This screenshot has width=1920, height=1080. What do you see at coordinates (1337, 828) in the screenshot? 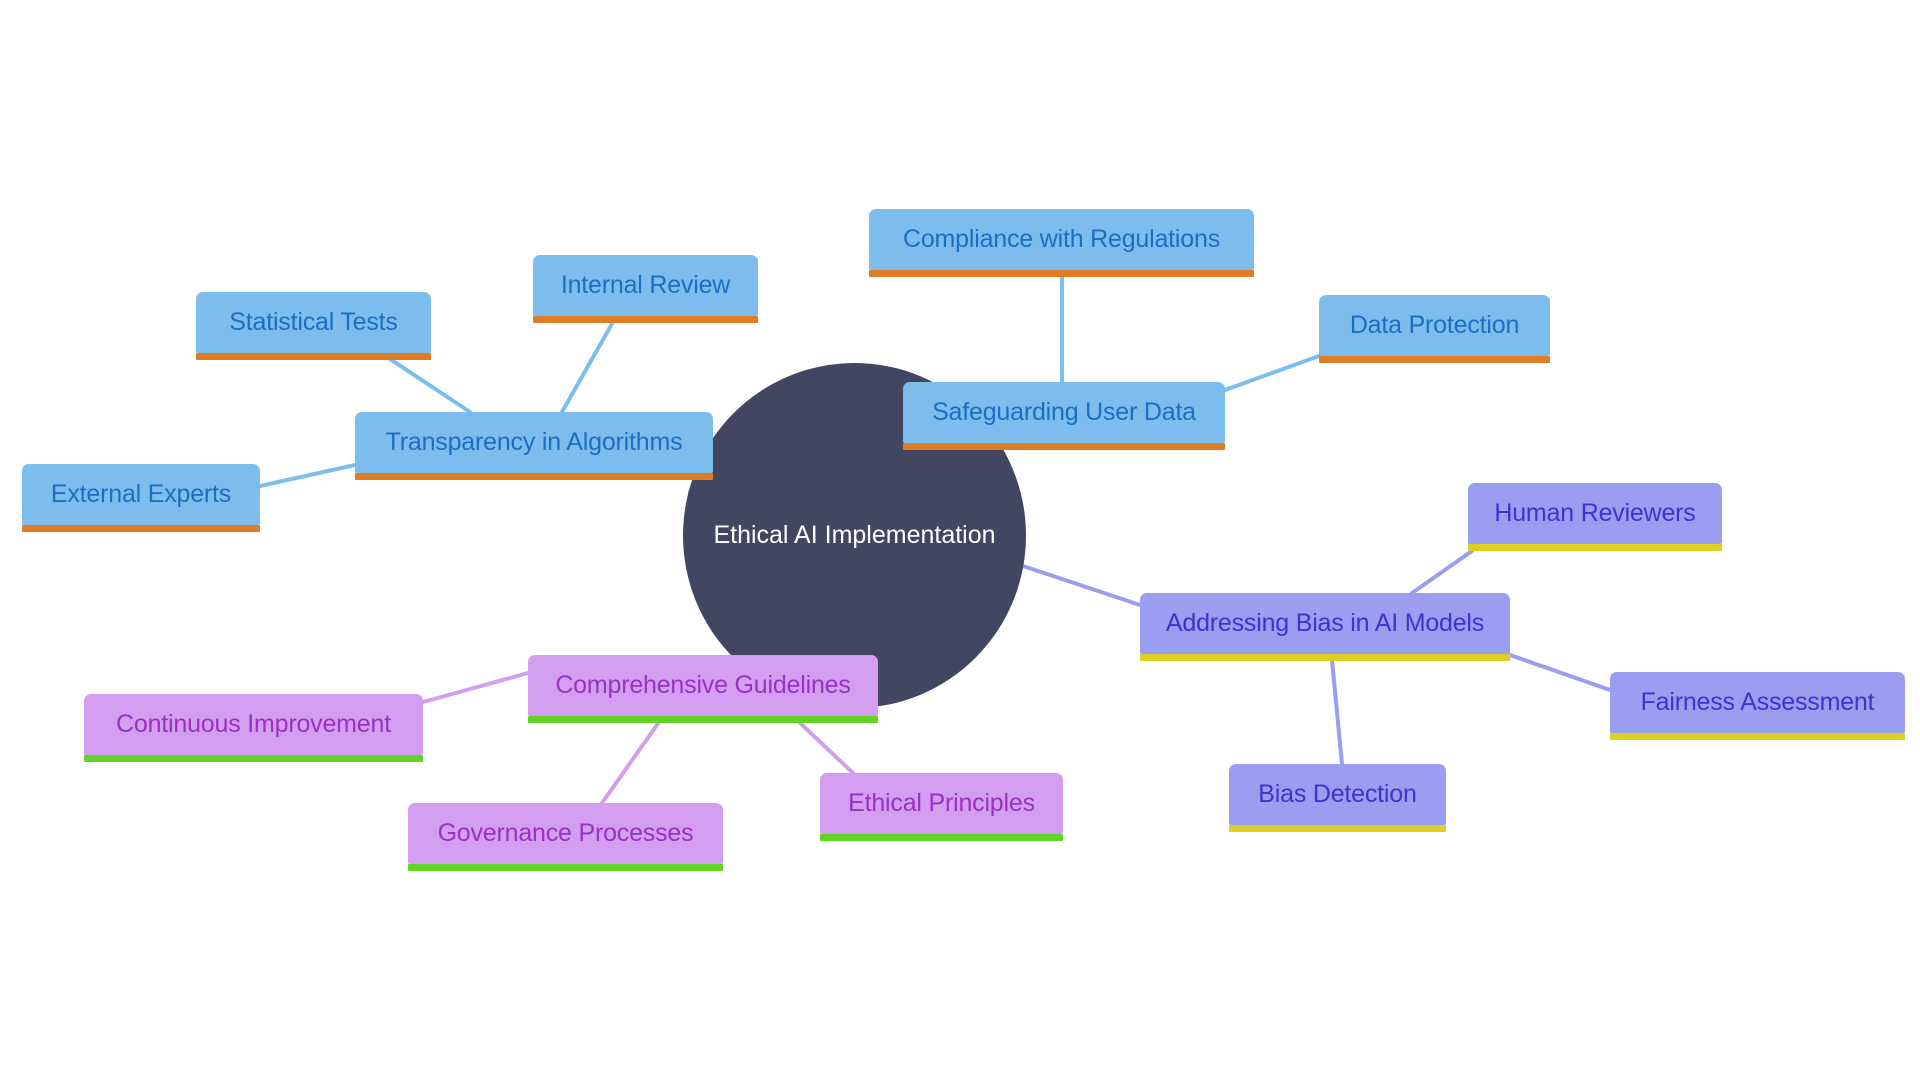
I see `node-underline-bias-detection` at bounding box center [1337, 828].